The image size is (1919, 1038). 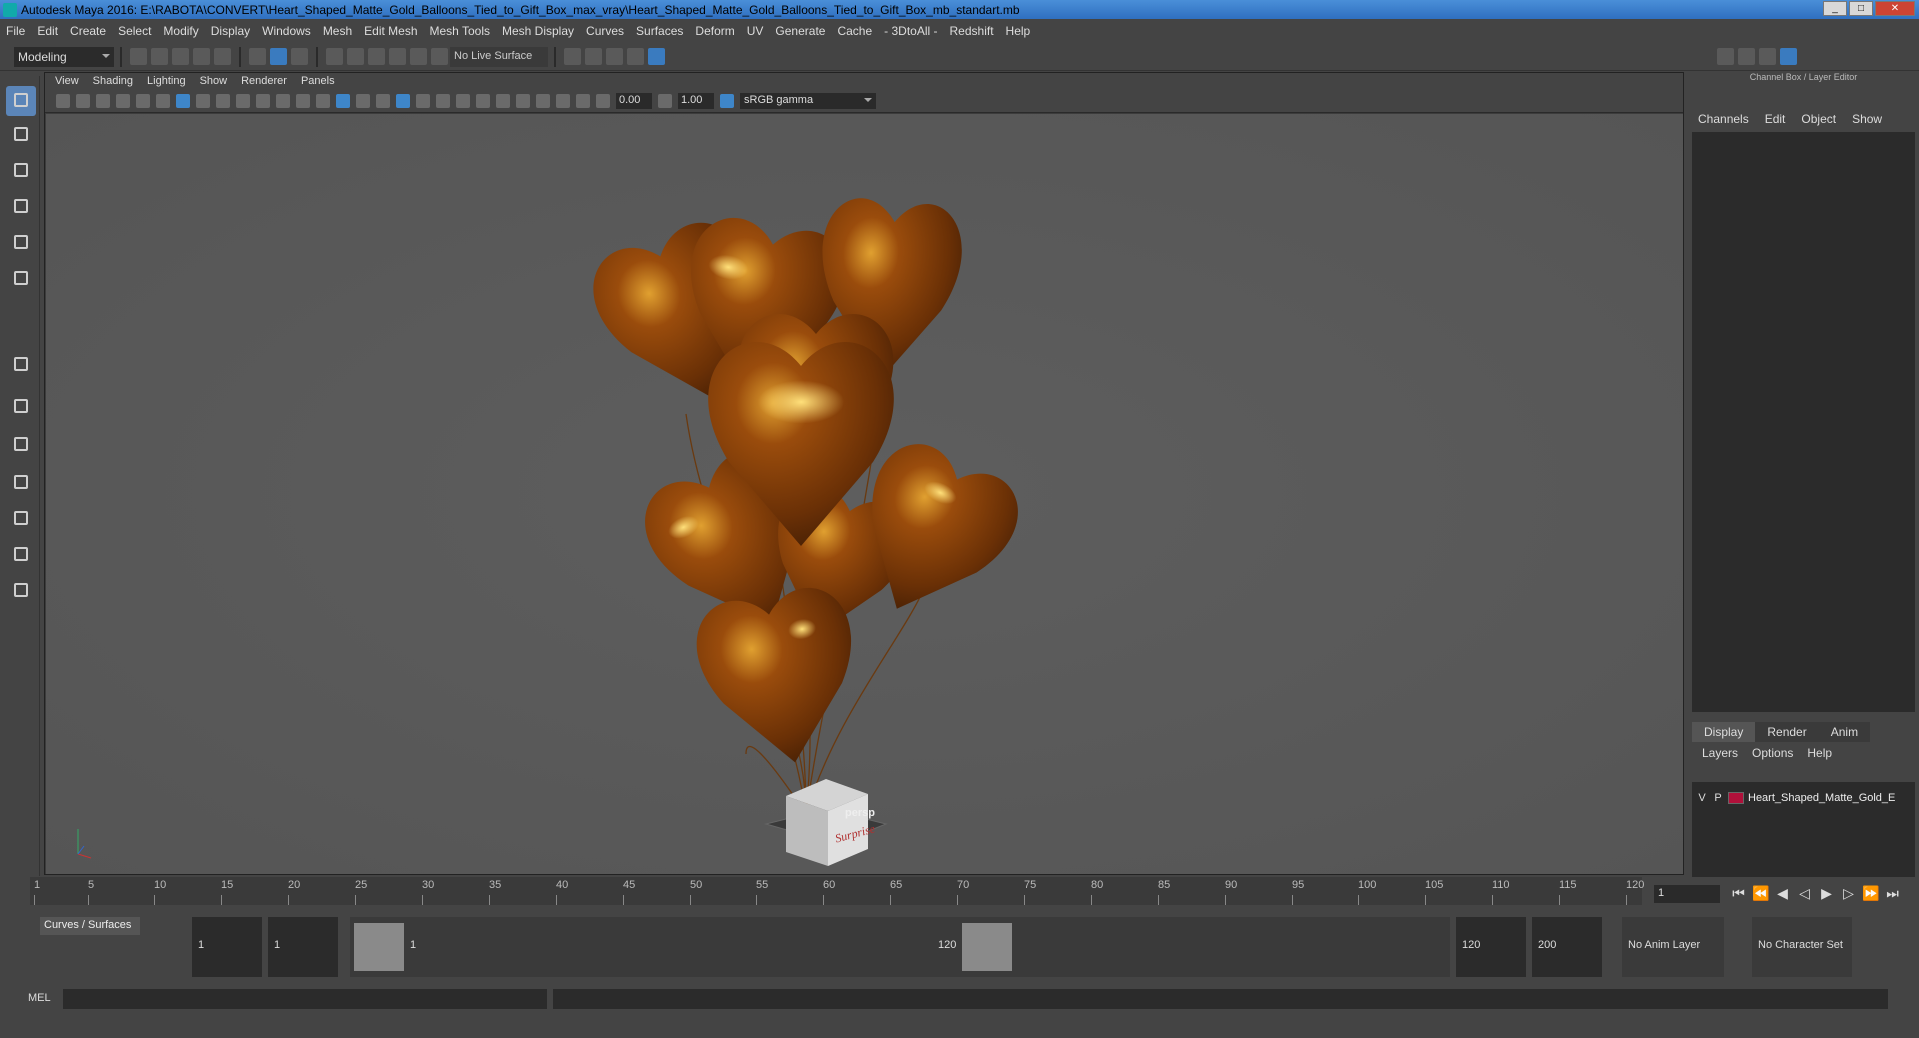 What do you see at coordinates (264, 81) in the screenshot?
I see `vp-menu-renderer: Renderer` at bounding box center [264, 81].